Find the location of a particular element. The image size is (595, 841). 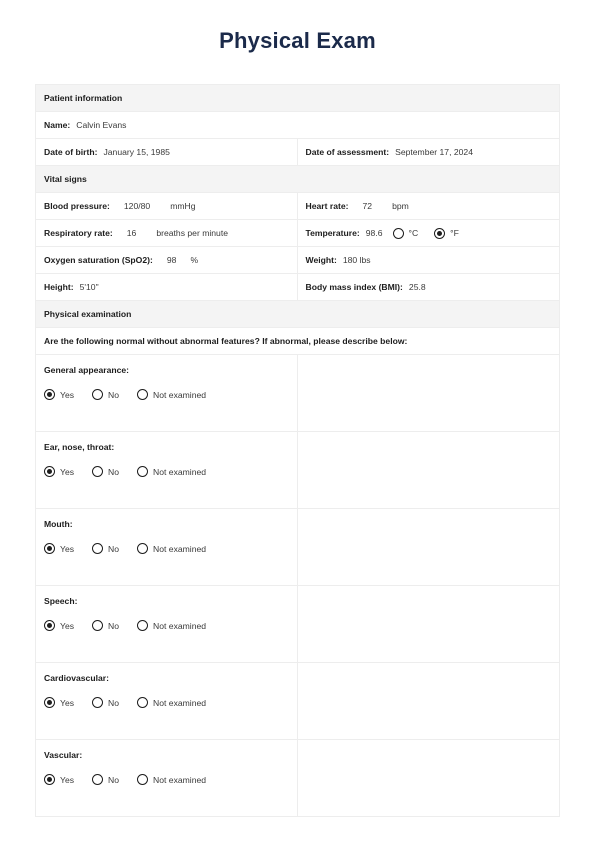

section-header-physical-examination: Physical examination is located at coordinates (297, 314).